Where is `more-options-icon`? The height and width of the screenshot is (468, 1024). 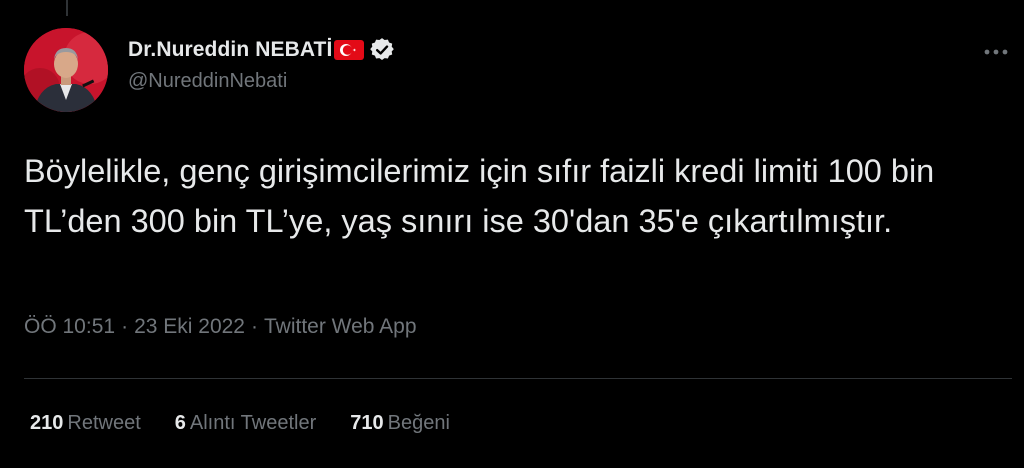 more-options-icon is located at coordinates (996, 52).